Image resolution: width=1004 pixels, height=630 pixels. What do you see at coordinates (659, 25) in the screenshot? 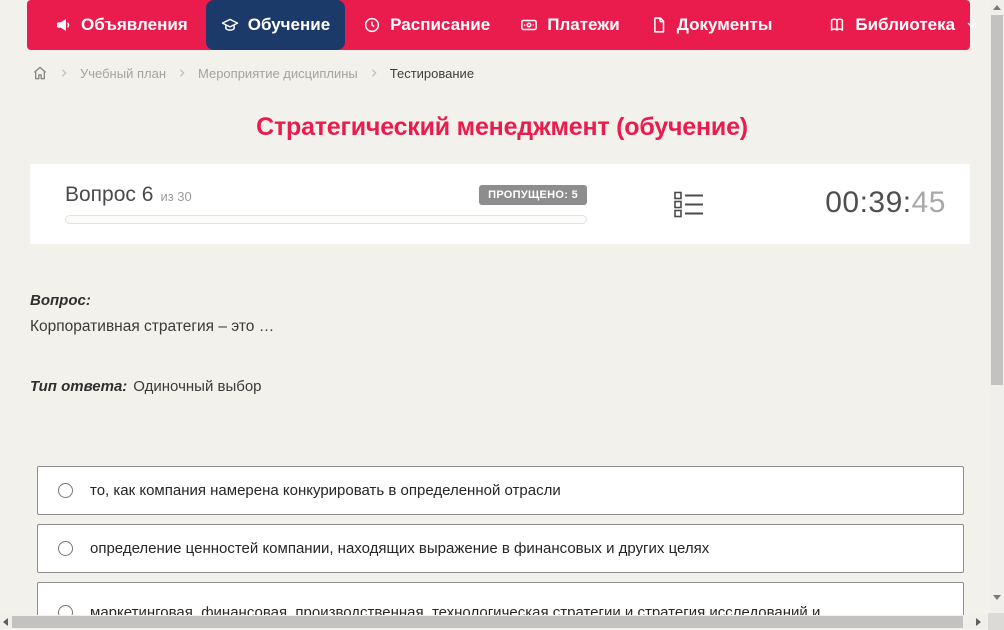
I see `document-icon` at bounding box center [659, 25].